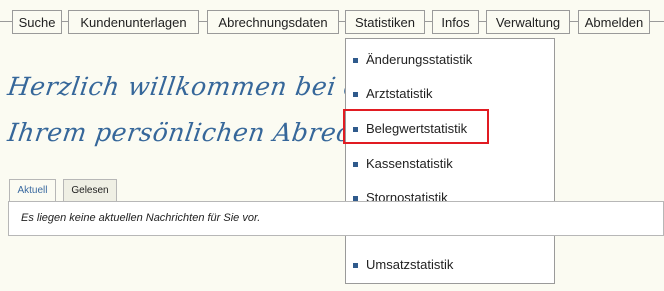 This screenshot has width=664, height=291. Describe the element at coordinates (528, 22) in the screenshot. I see `nav-item-verwaltung: Verwaltung` at that location.